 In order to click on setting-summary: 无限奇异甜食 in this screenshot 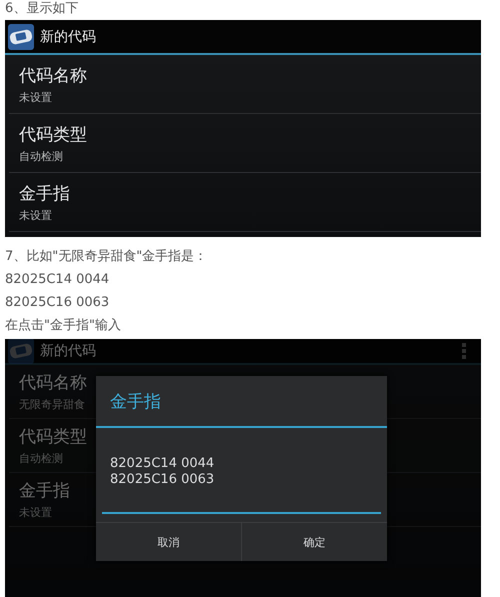, I will do `click(52, 404)`.